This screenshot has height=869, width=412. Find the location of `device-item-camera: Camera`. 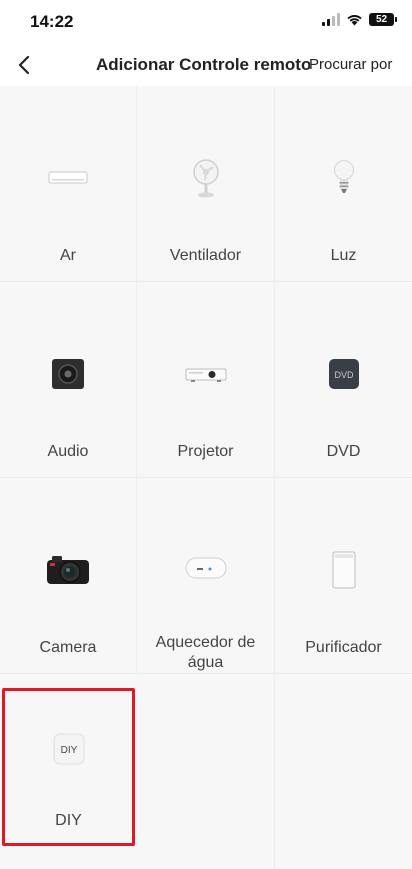

device-item-camera: Camera is located at coordinates (68, 576).